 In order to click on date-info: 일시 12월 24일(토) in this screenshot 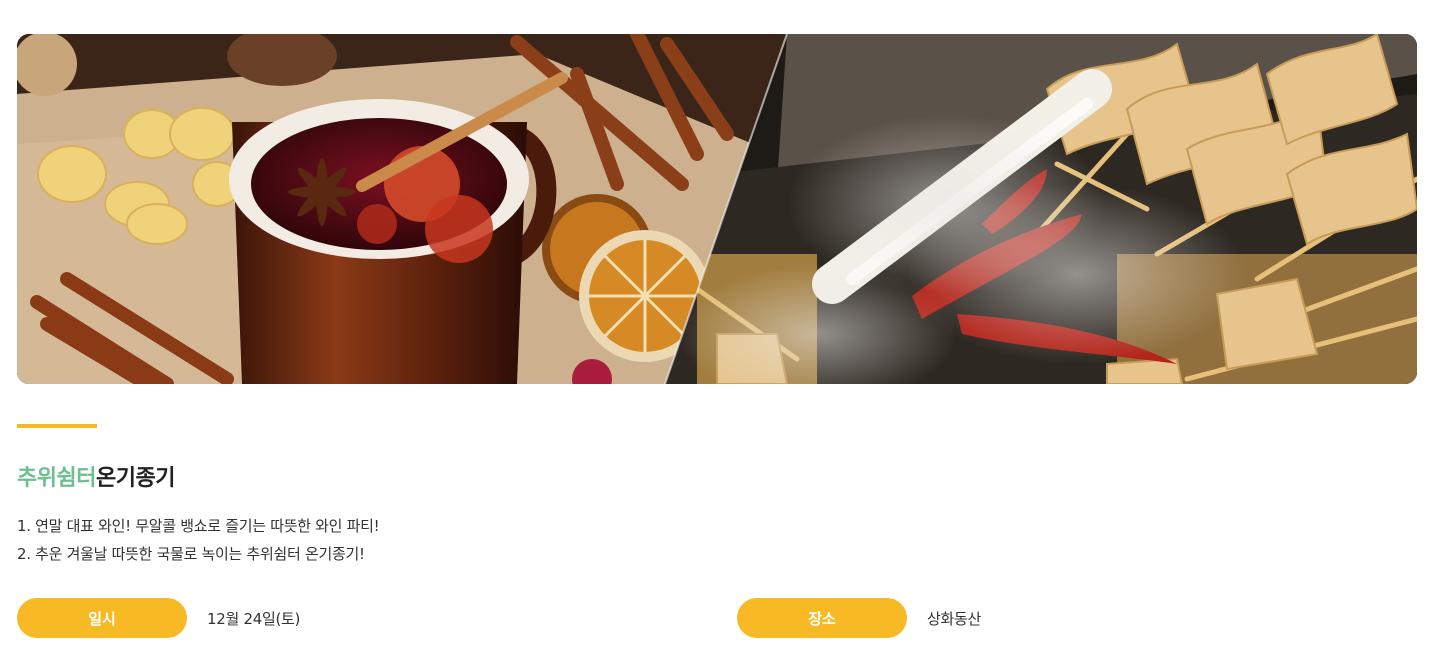, I will do `click(158, 618)`.